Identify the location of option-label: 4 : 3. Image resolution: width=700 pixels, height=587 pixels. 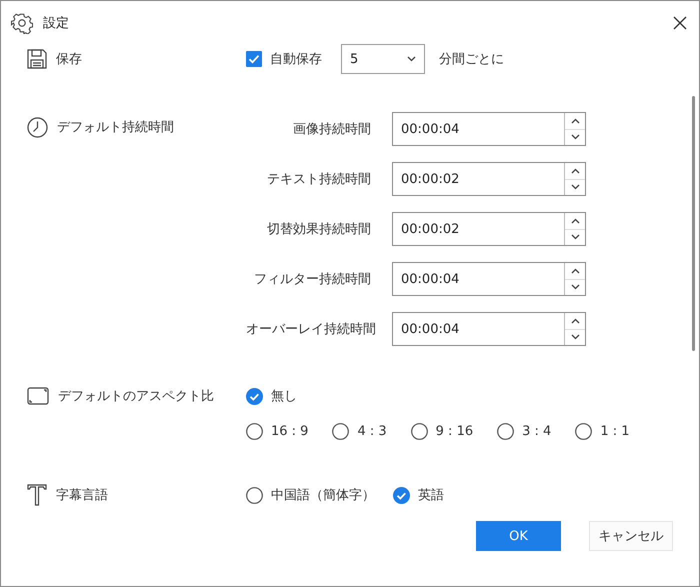
(372, 431).